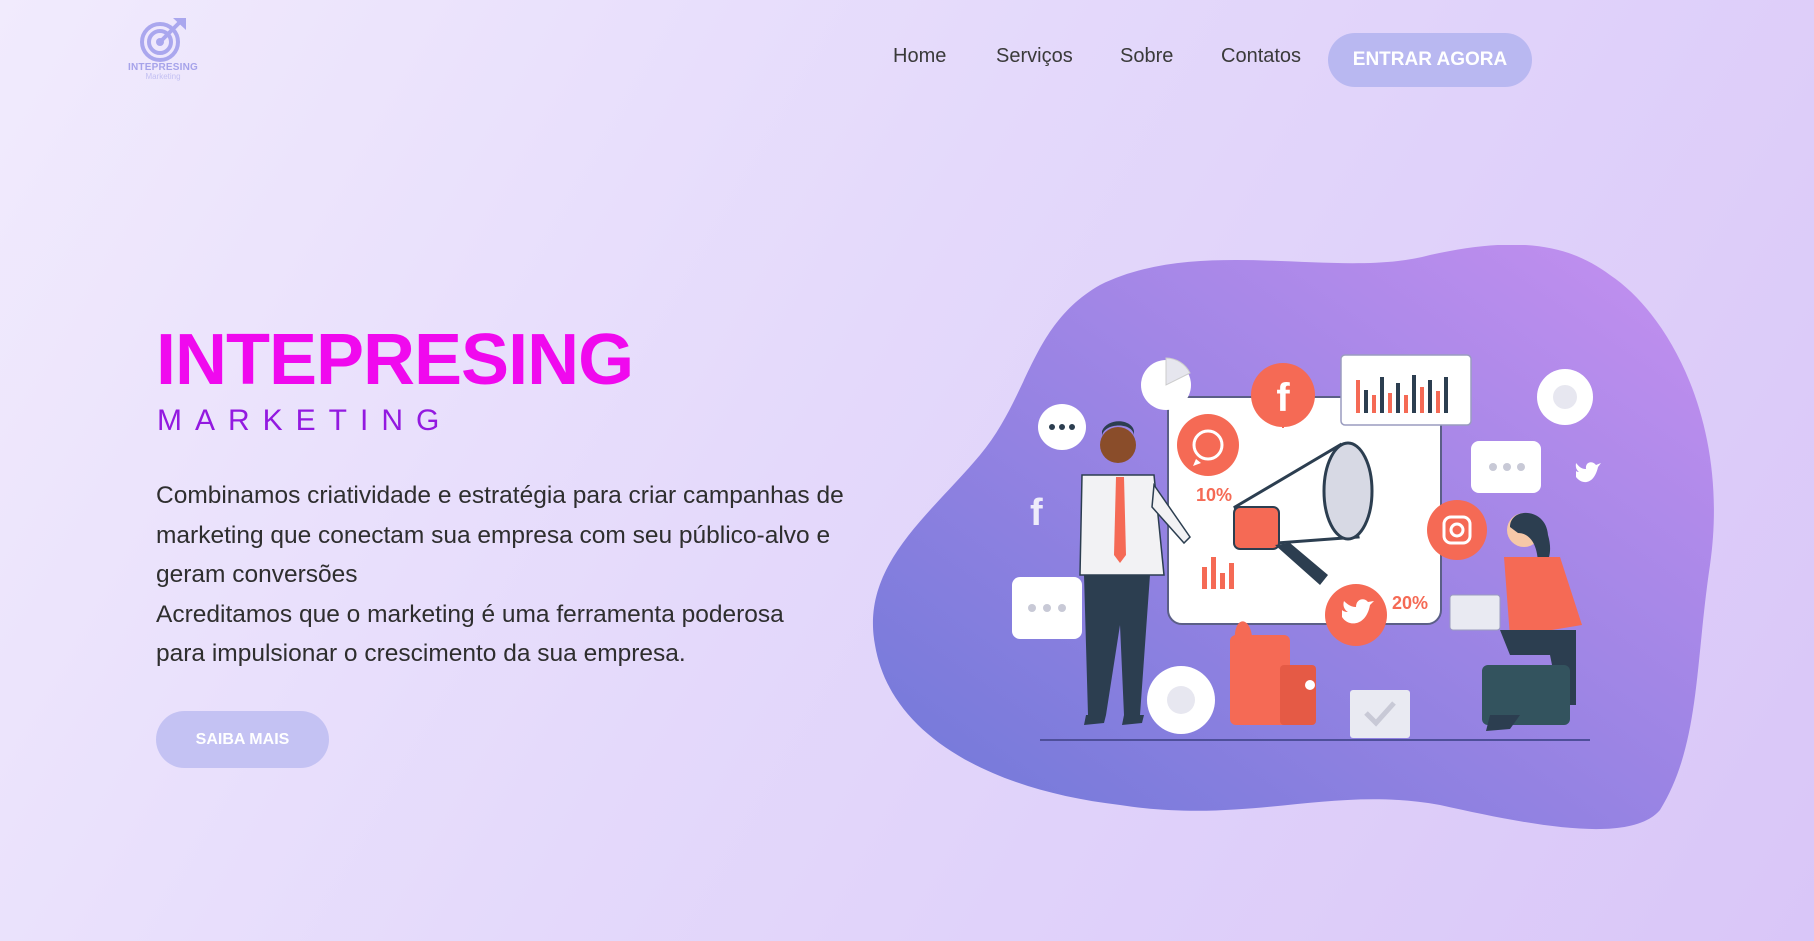 The image size is (1814, 941). I want to click on stat-right: 20%, so click(1410, 603).